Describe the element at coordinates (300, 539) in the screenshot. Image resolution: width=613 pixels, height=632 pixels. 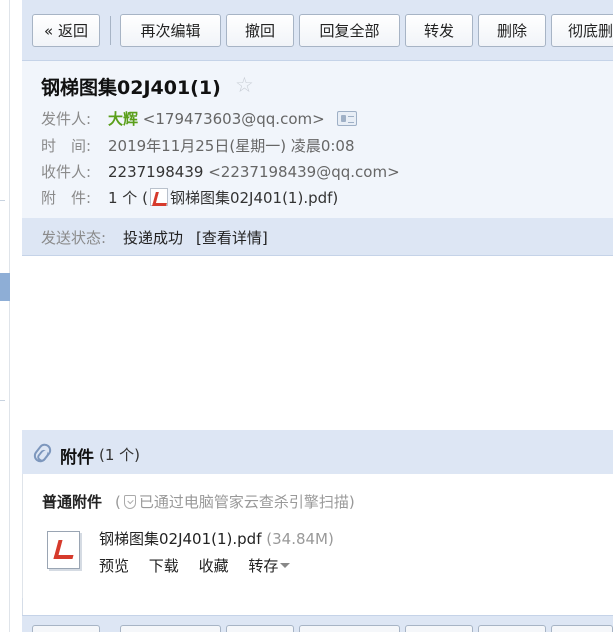
I see `attachment-file-size: (34.84M)` at that location.